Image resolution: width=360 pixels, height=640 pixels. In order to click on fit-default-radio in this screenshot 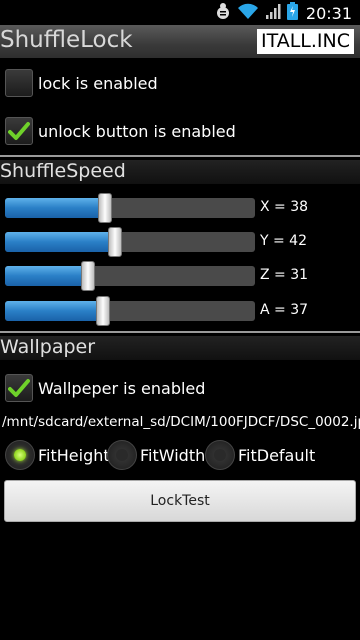, I will do `click(220, 455)`.